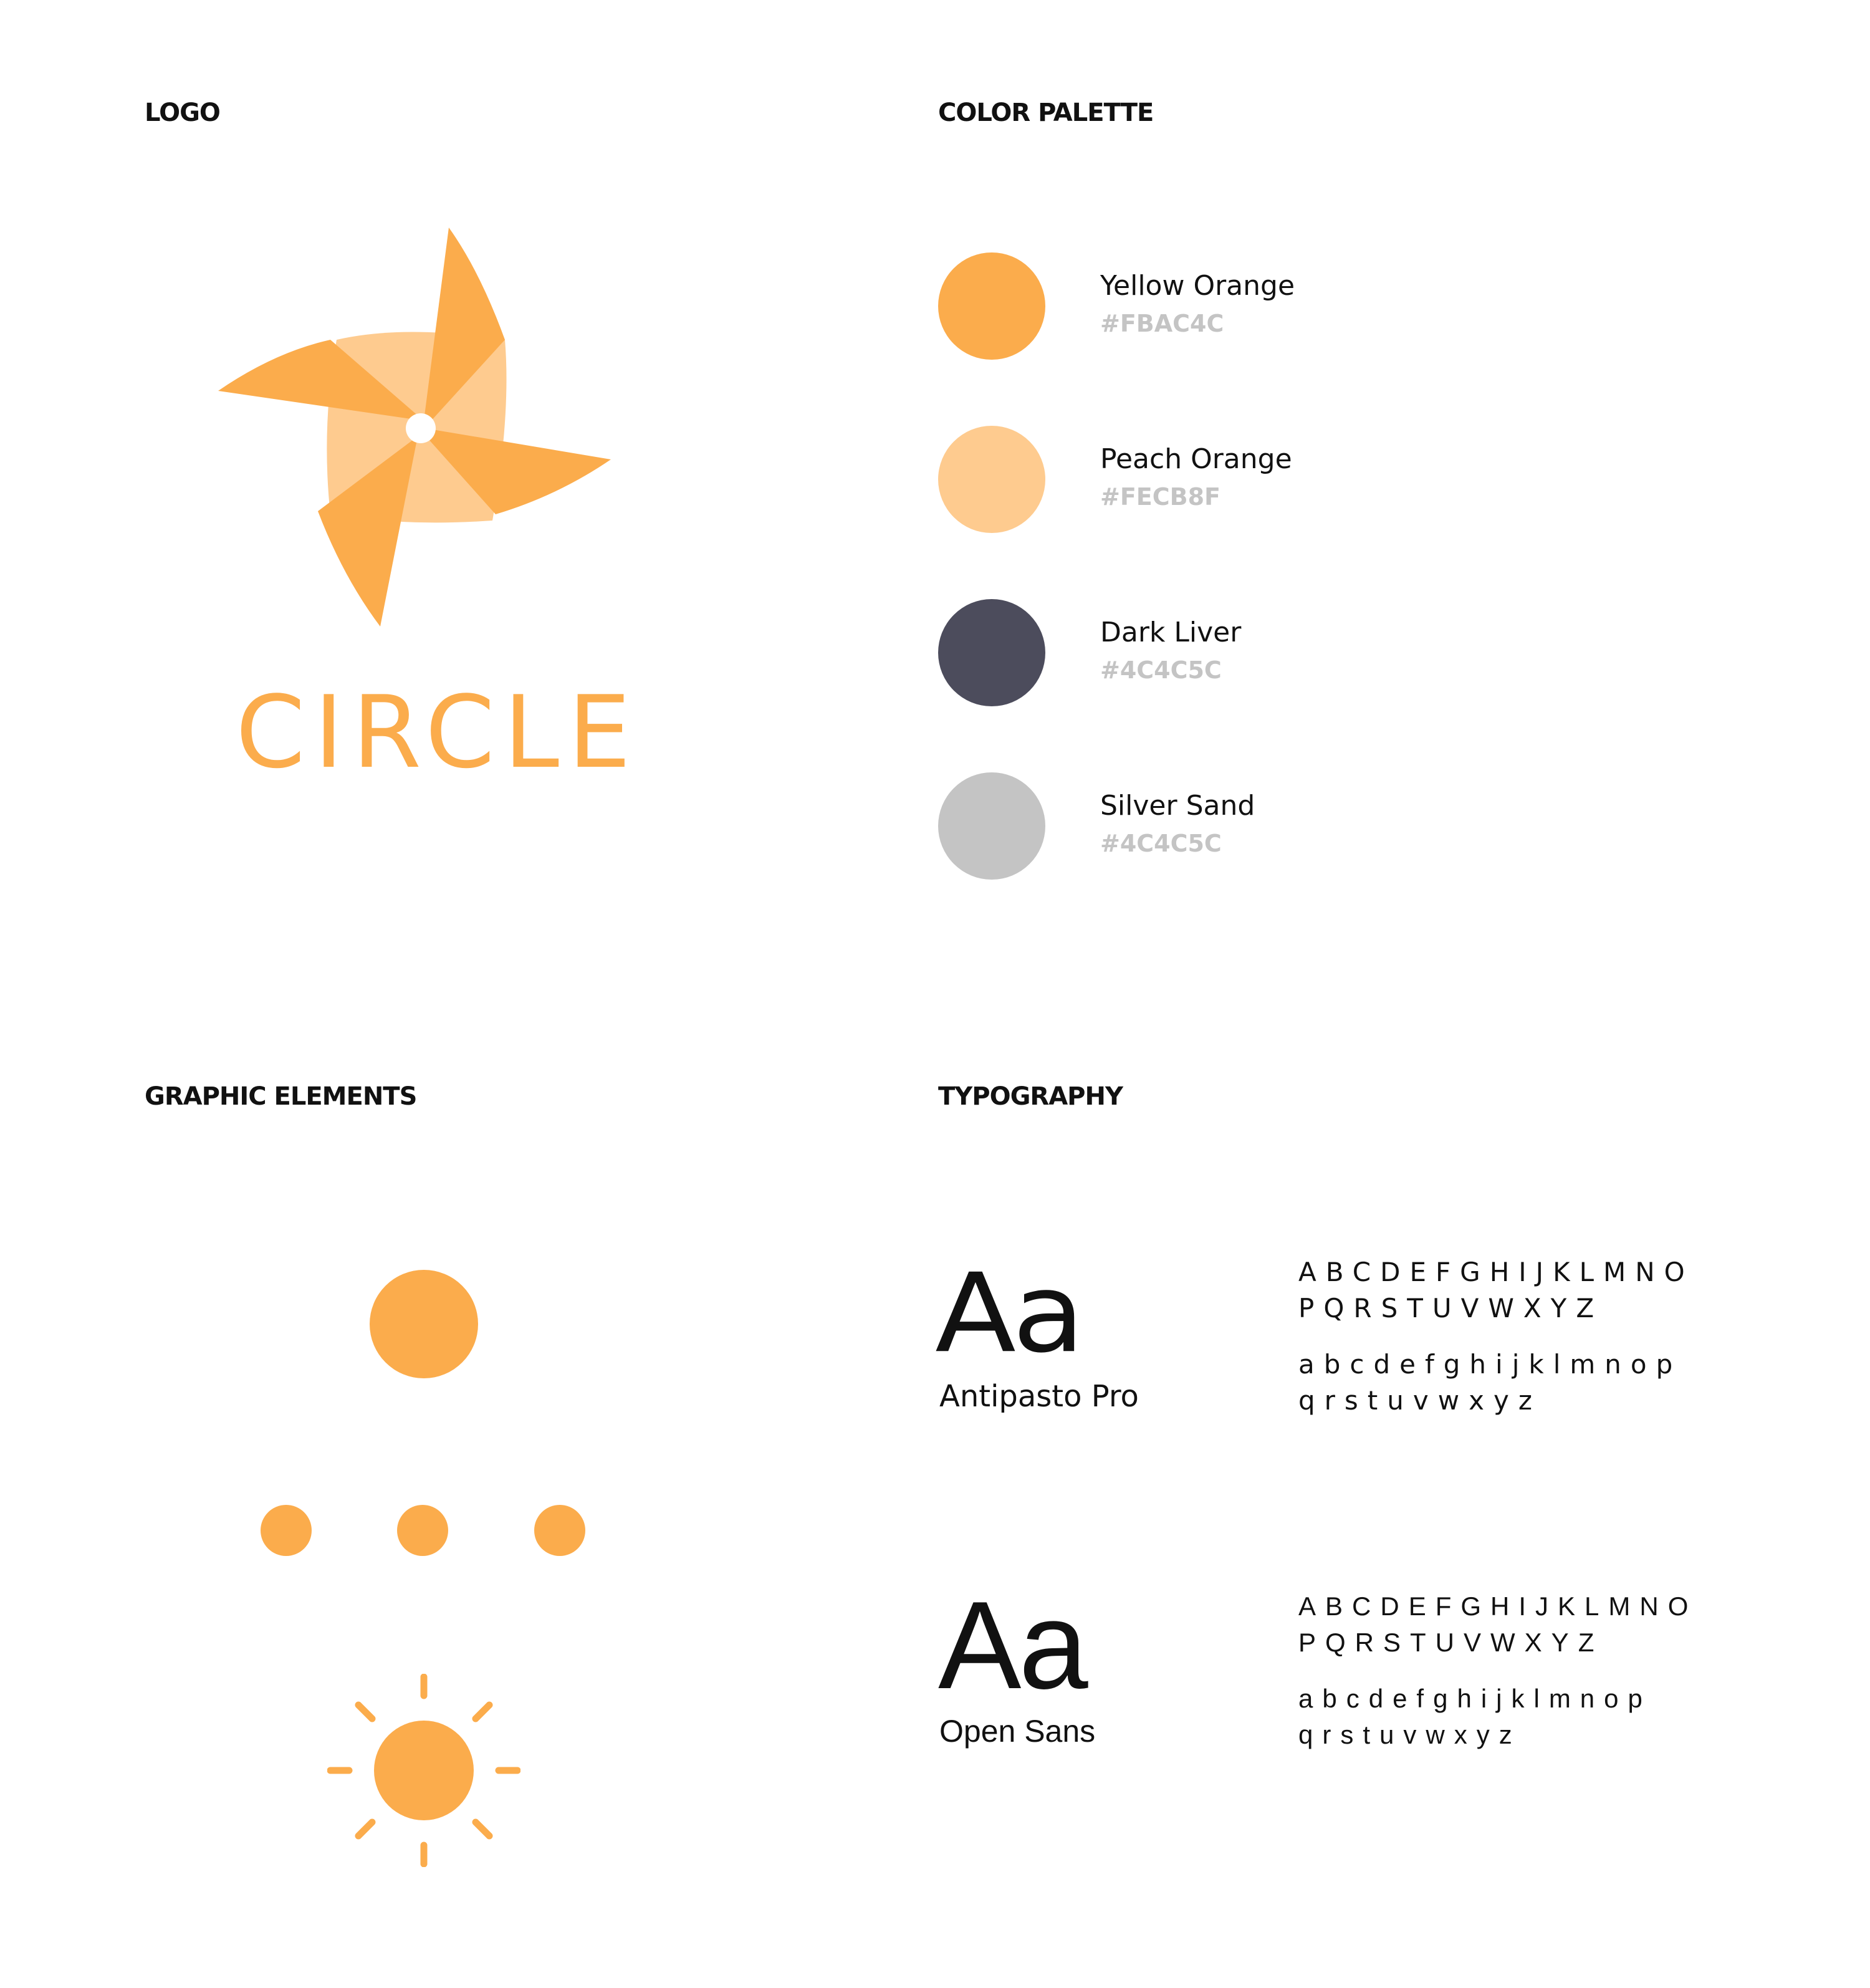  I want to click on font-sample-antipasto: Aa, so click(1010, 1313).